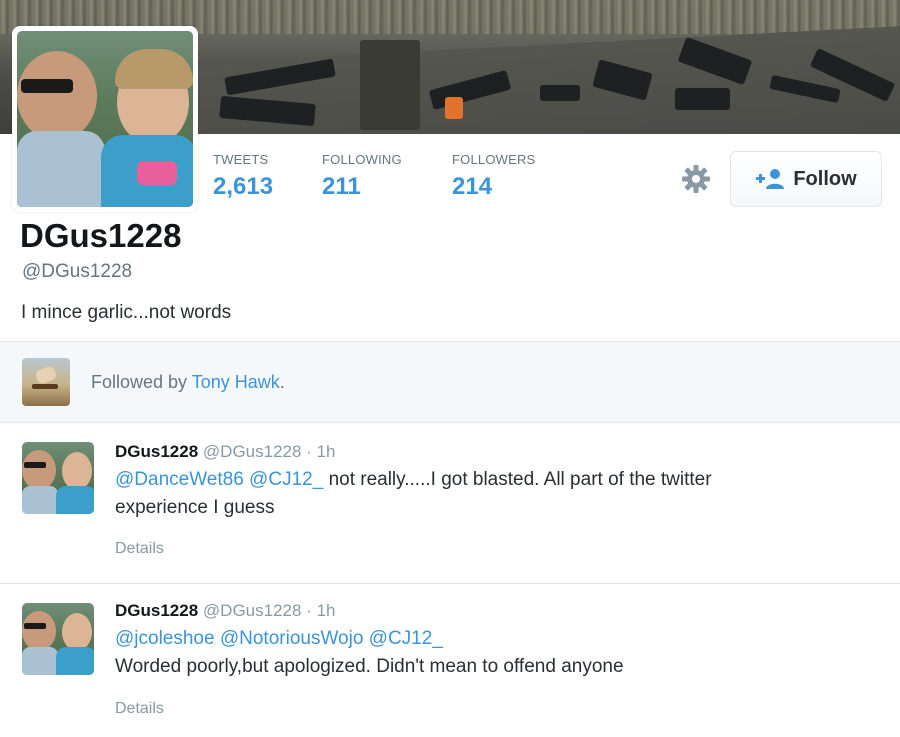 The image size is (900, 737). What do you see at coordinates (241, 159) in the screenshot?
I see `stat-tweets-label: TWEETS` at bounding box center [241, 159].